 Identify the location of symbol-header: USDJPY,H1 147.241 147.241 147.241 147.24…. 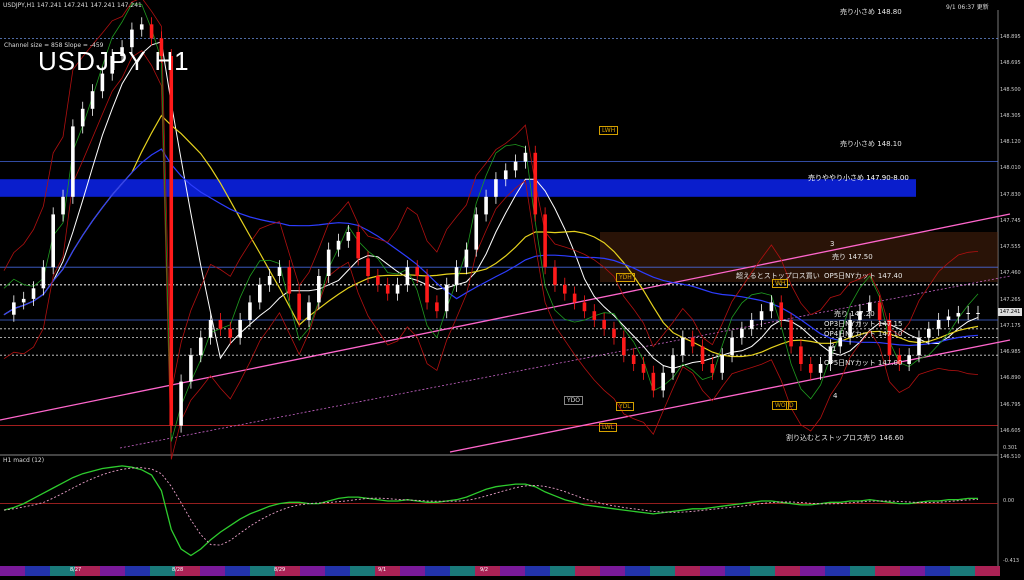
(72, 5).